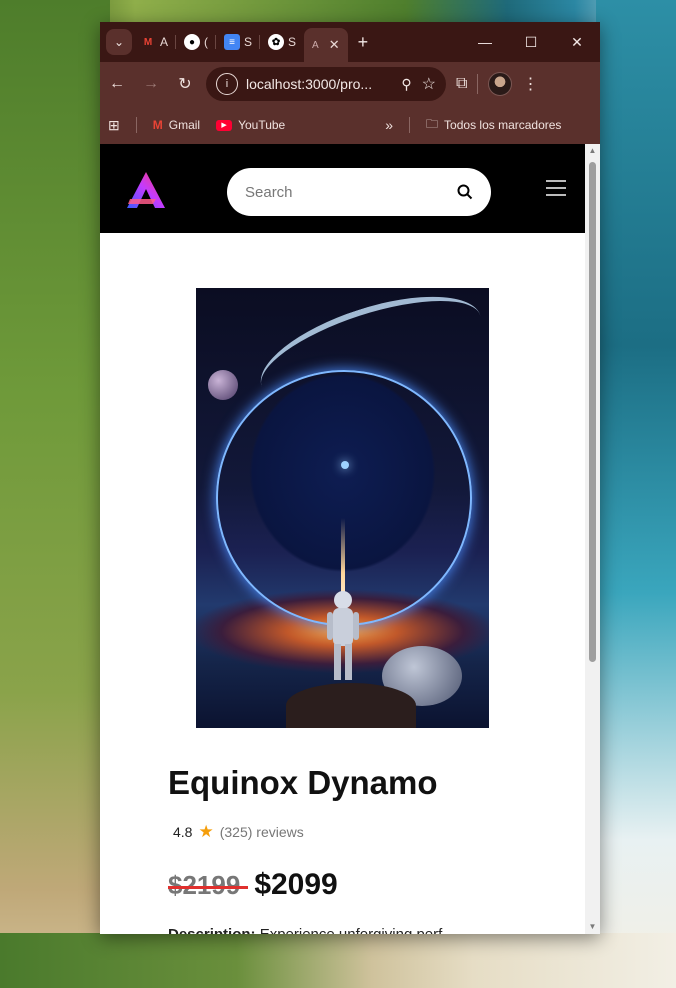 This screenshot has width=676, height=988. Describe the element at coordinates (636, 494) in the screenshot. I see `wallpaper-sea` at that location.